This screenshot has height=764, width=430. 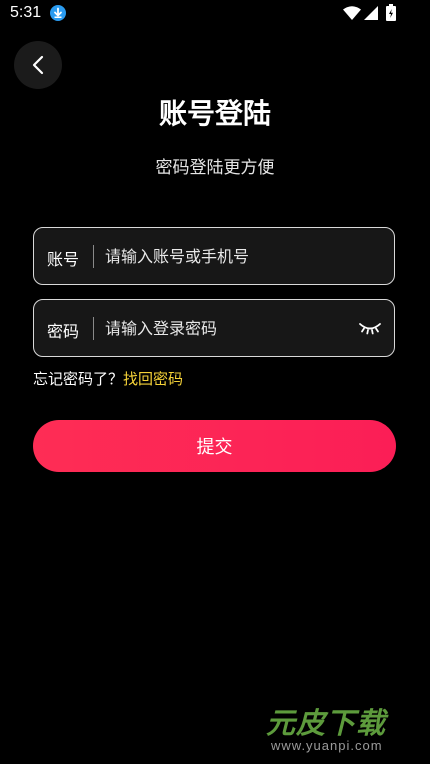 I want to click on account-label: 账号, so click(x=63, y=259).